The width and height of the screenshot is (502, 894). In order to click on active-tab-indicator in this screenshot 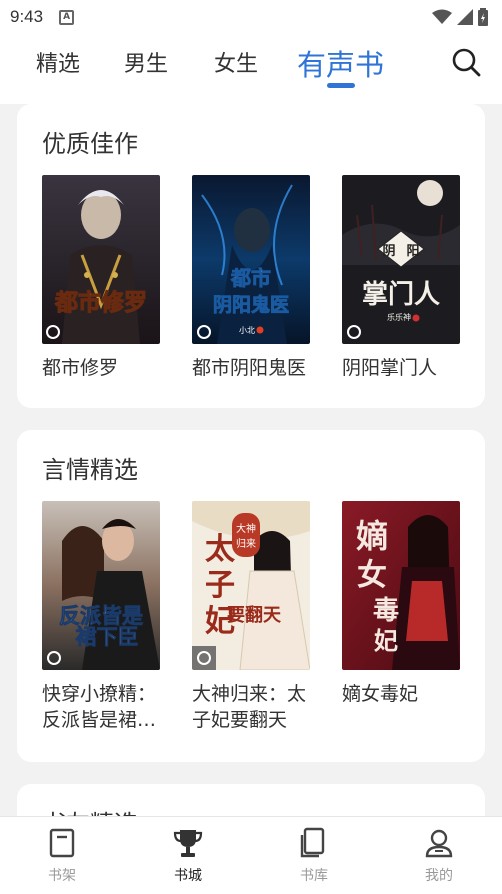, I will do `click(341, 85)`.